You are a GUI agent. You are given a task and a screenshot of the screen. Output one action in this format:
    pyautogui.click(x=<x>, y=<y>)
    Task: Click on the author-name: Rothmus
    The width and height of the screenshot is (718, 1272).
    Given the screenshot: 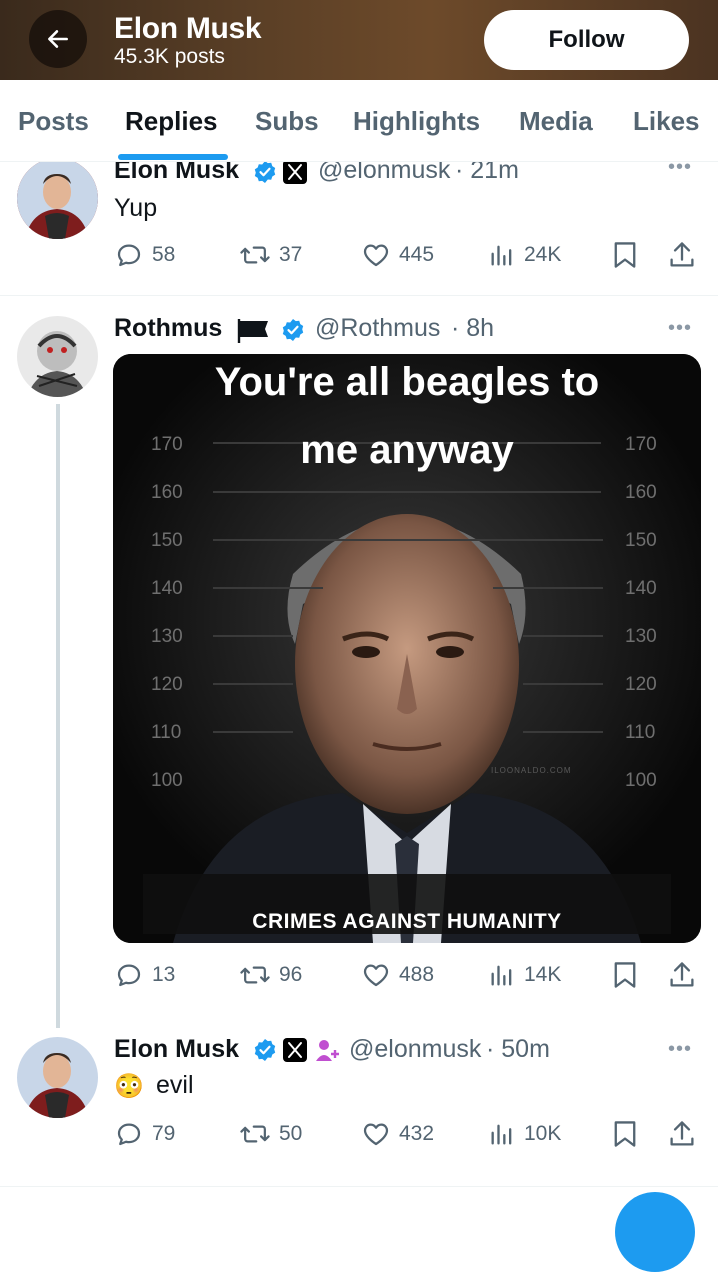 What is the action you would take?
    pyautogui.click(x=168, y=328)
    